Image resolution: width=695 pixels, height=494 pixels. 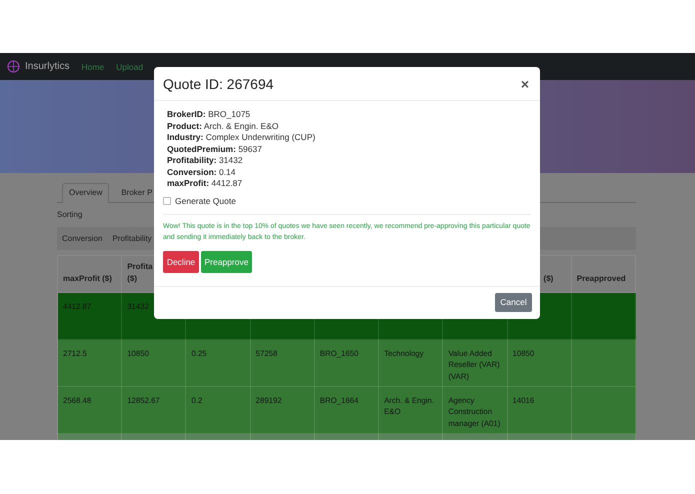 I want to click on detail-line: Product: Arch. & Engin. E&O, so click(x=223, y=126).